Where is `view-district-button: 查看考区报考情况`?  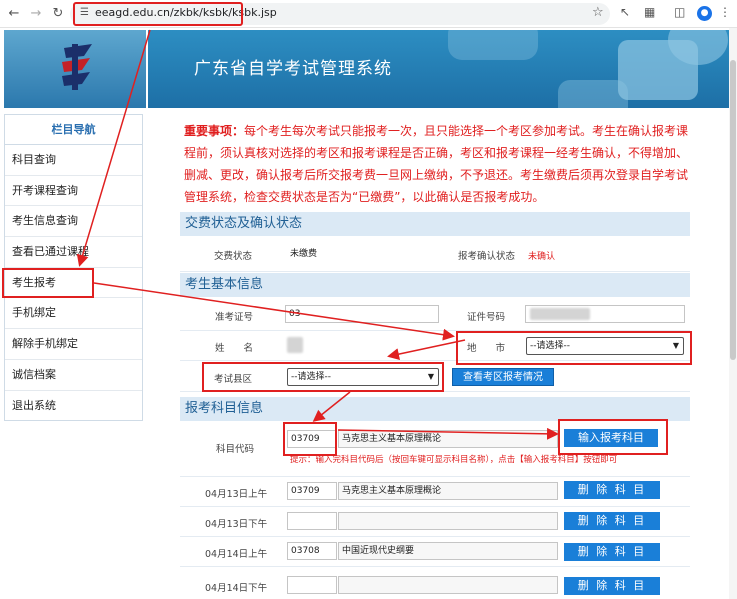
view-district-button: 查看考区报考情况 is located at coordinates (503, 377).